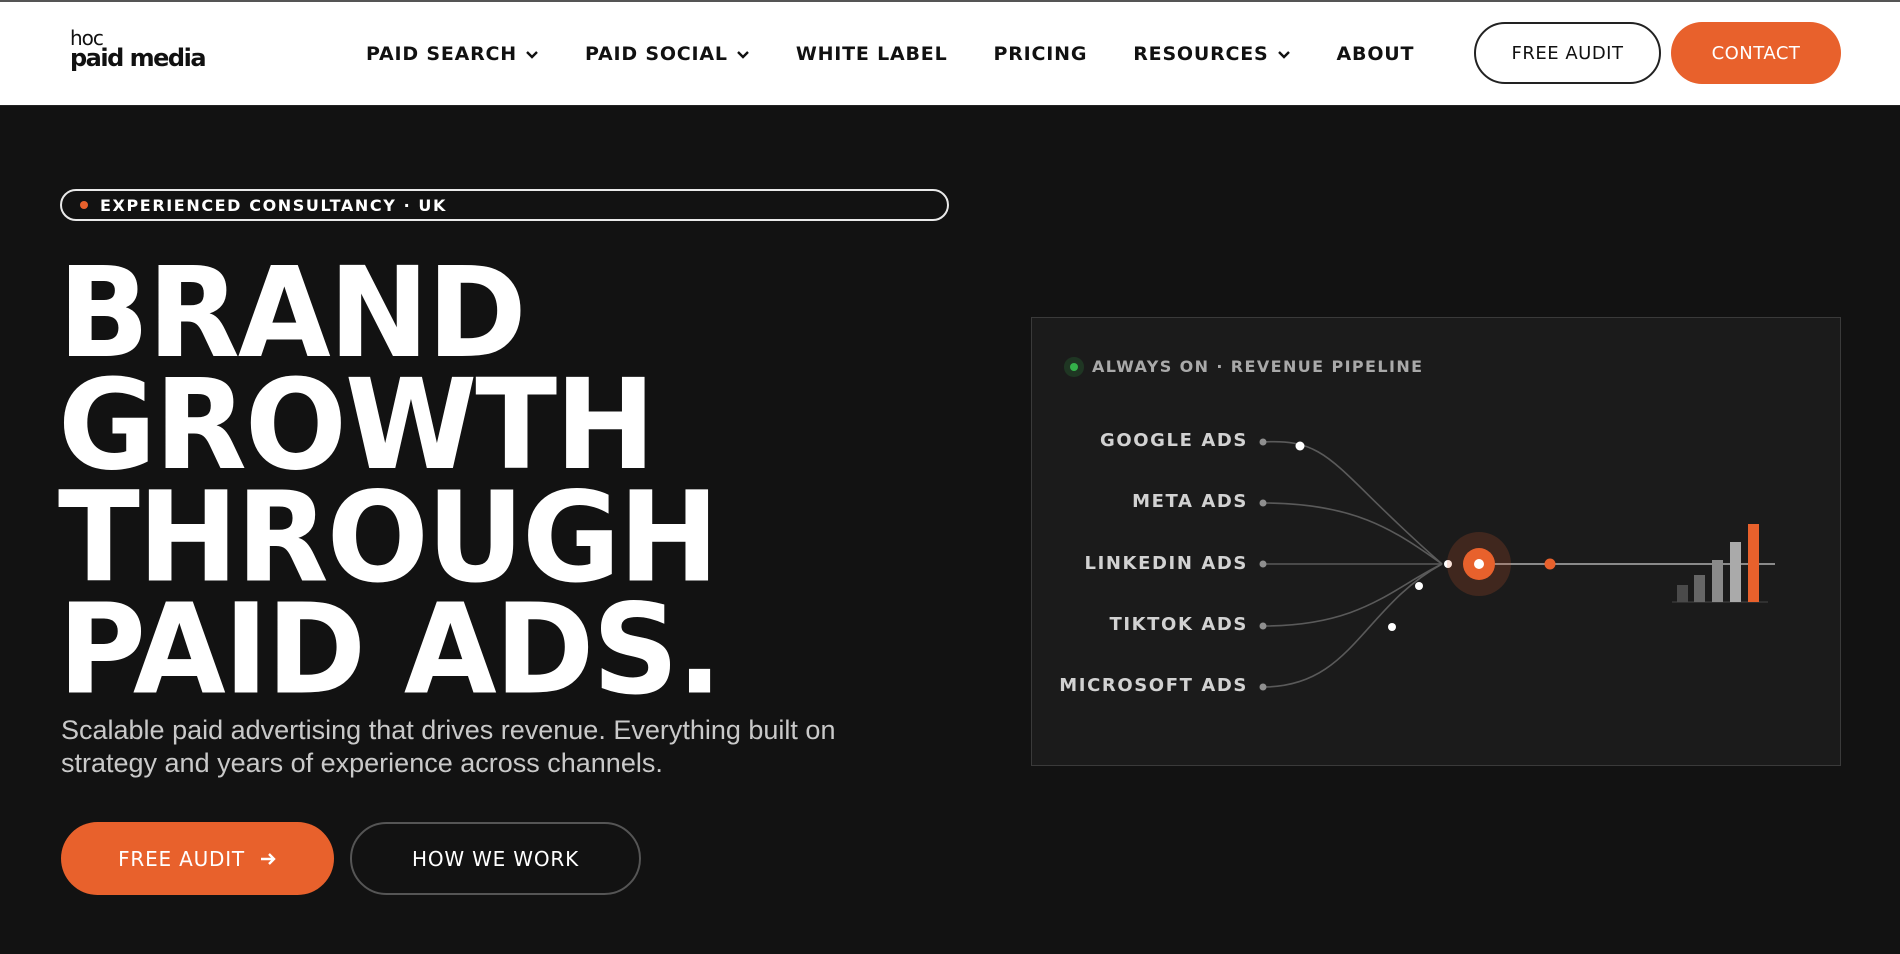 The image size is (1900, 954). Describe the element at coordinates (1753, 563) in the screenshot. I see `growth-bar-highlight` at that location.